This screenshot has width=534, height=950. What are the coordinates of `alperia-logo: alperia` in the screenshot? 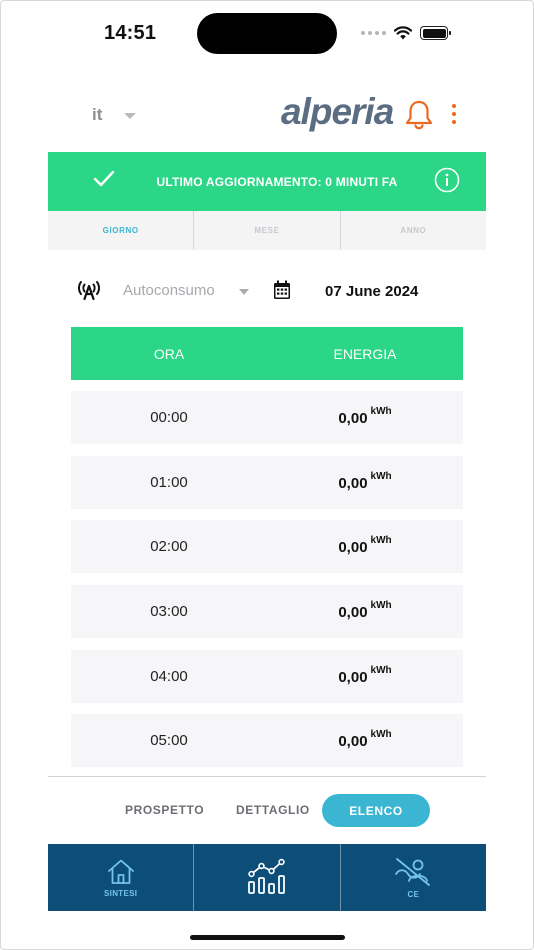 It's located at (337, 111).